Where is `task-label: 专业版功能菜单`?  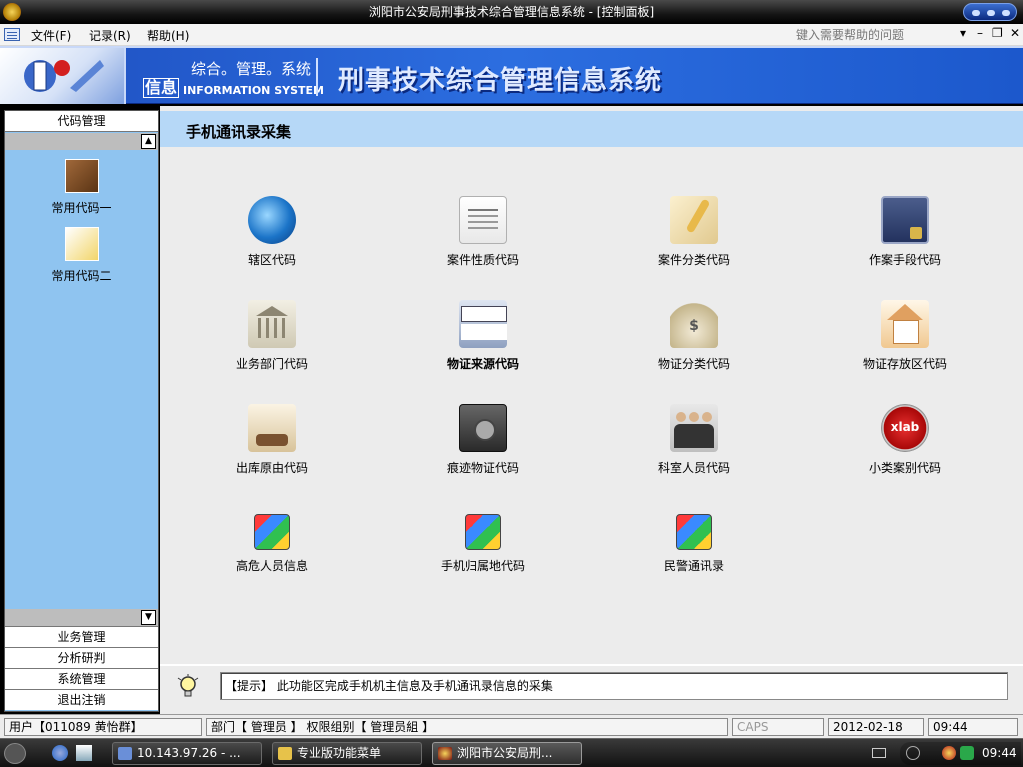 task-label: 专业版功能菜单 is located at coordinates (339, 753).